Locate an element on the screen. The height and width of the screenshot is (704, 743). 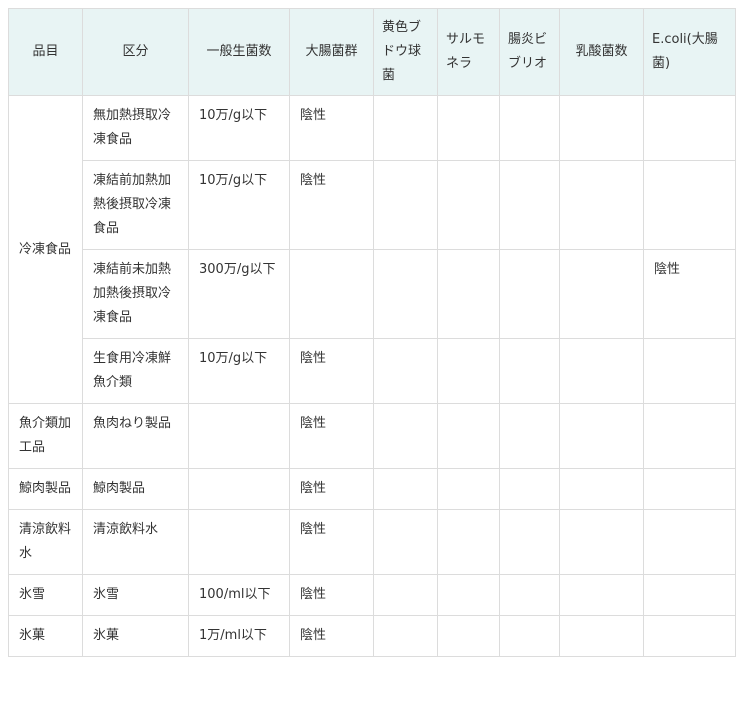
header-lactic-acid-bacteria: 乳酸菌数 is located at coordinates (601, 52).